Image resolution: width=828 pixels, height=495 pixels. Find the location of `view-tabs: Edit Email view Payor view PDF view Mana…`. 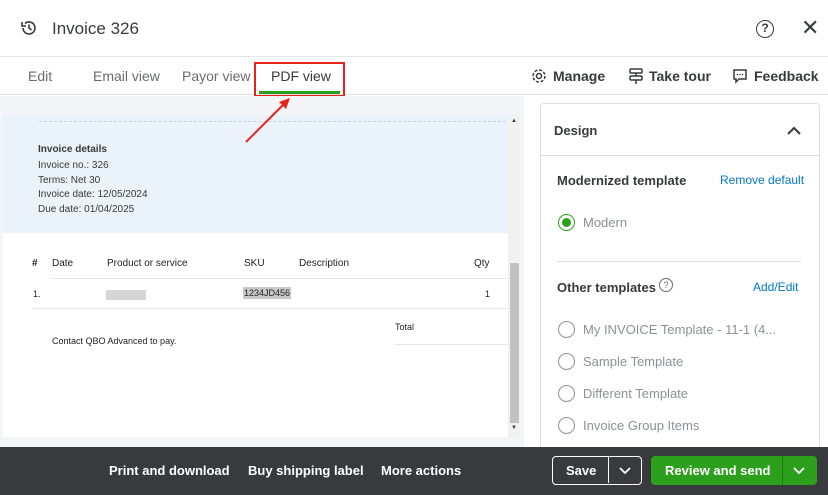

view-tabs: Edit Email view Payor view PDF view Mana… is located at coordinates (414, 76).